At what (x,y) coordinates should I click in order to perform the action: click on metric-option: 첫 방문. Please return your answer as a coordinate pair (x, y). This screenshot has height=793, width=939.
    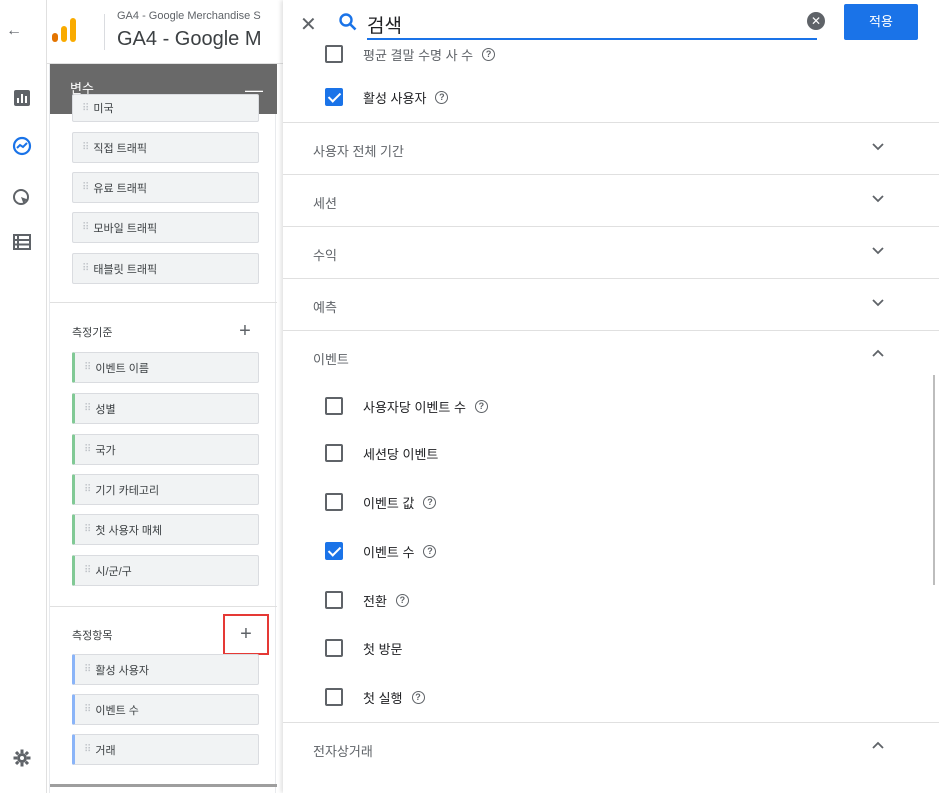
    Looking at the image, I should click on (364, 648).